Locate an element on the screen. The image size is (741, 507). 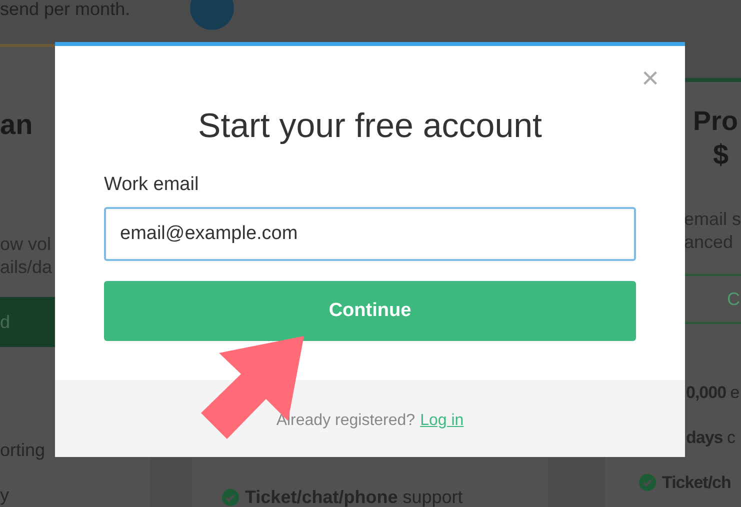
close-button: × is located at coordinates (650, 79).